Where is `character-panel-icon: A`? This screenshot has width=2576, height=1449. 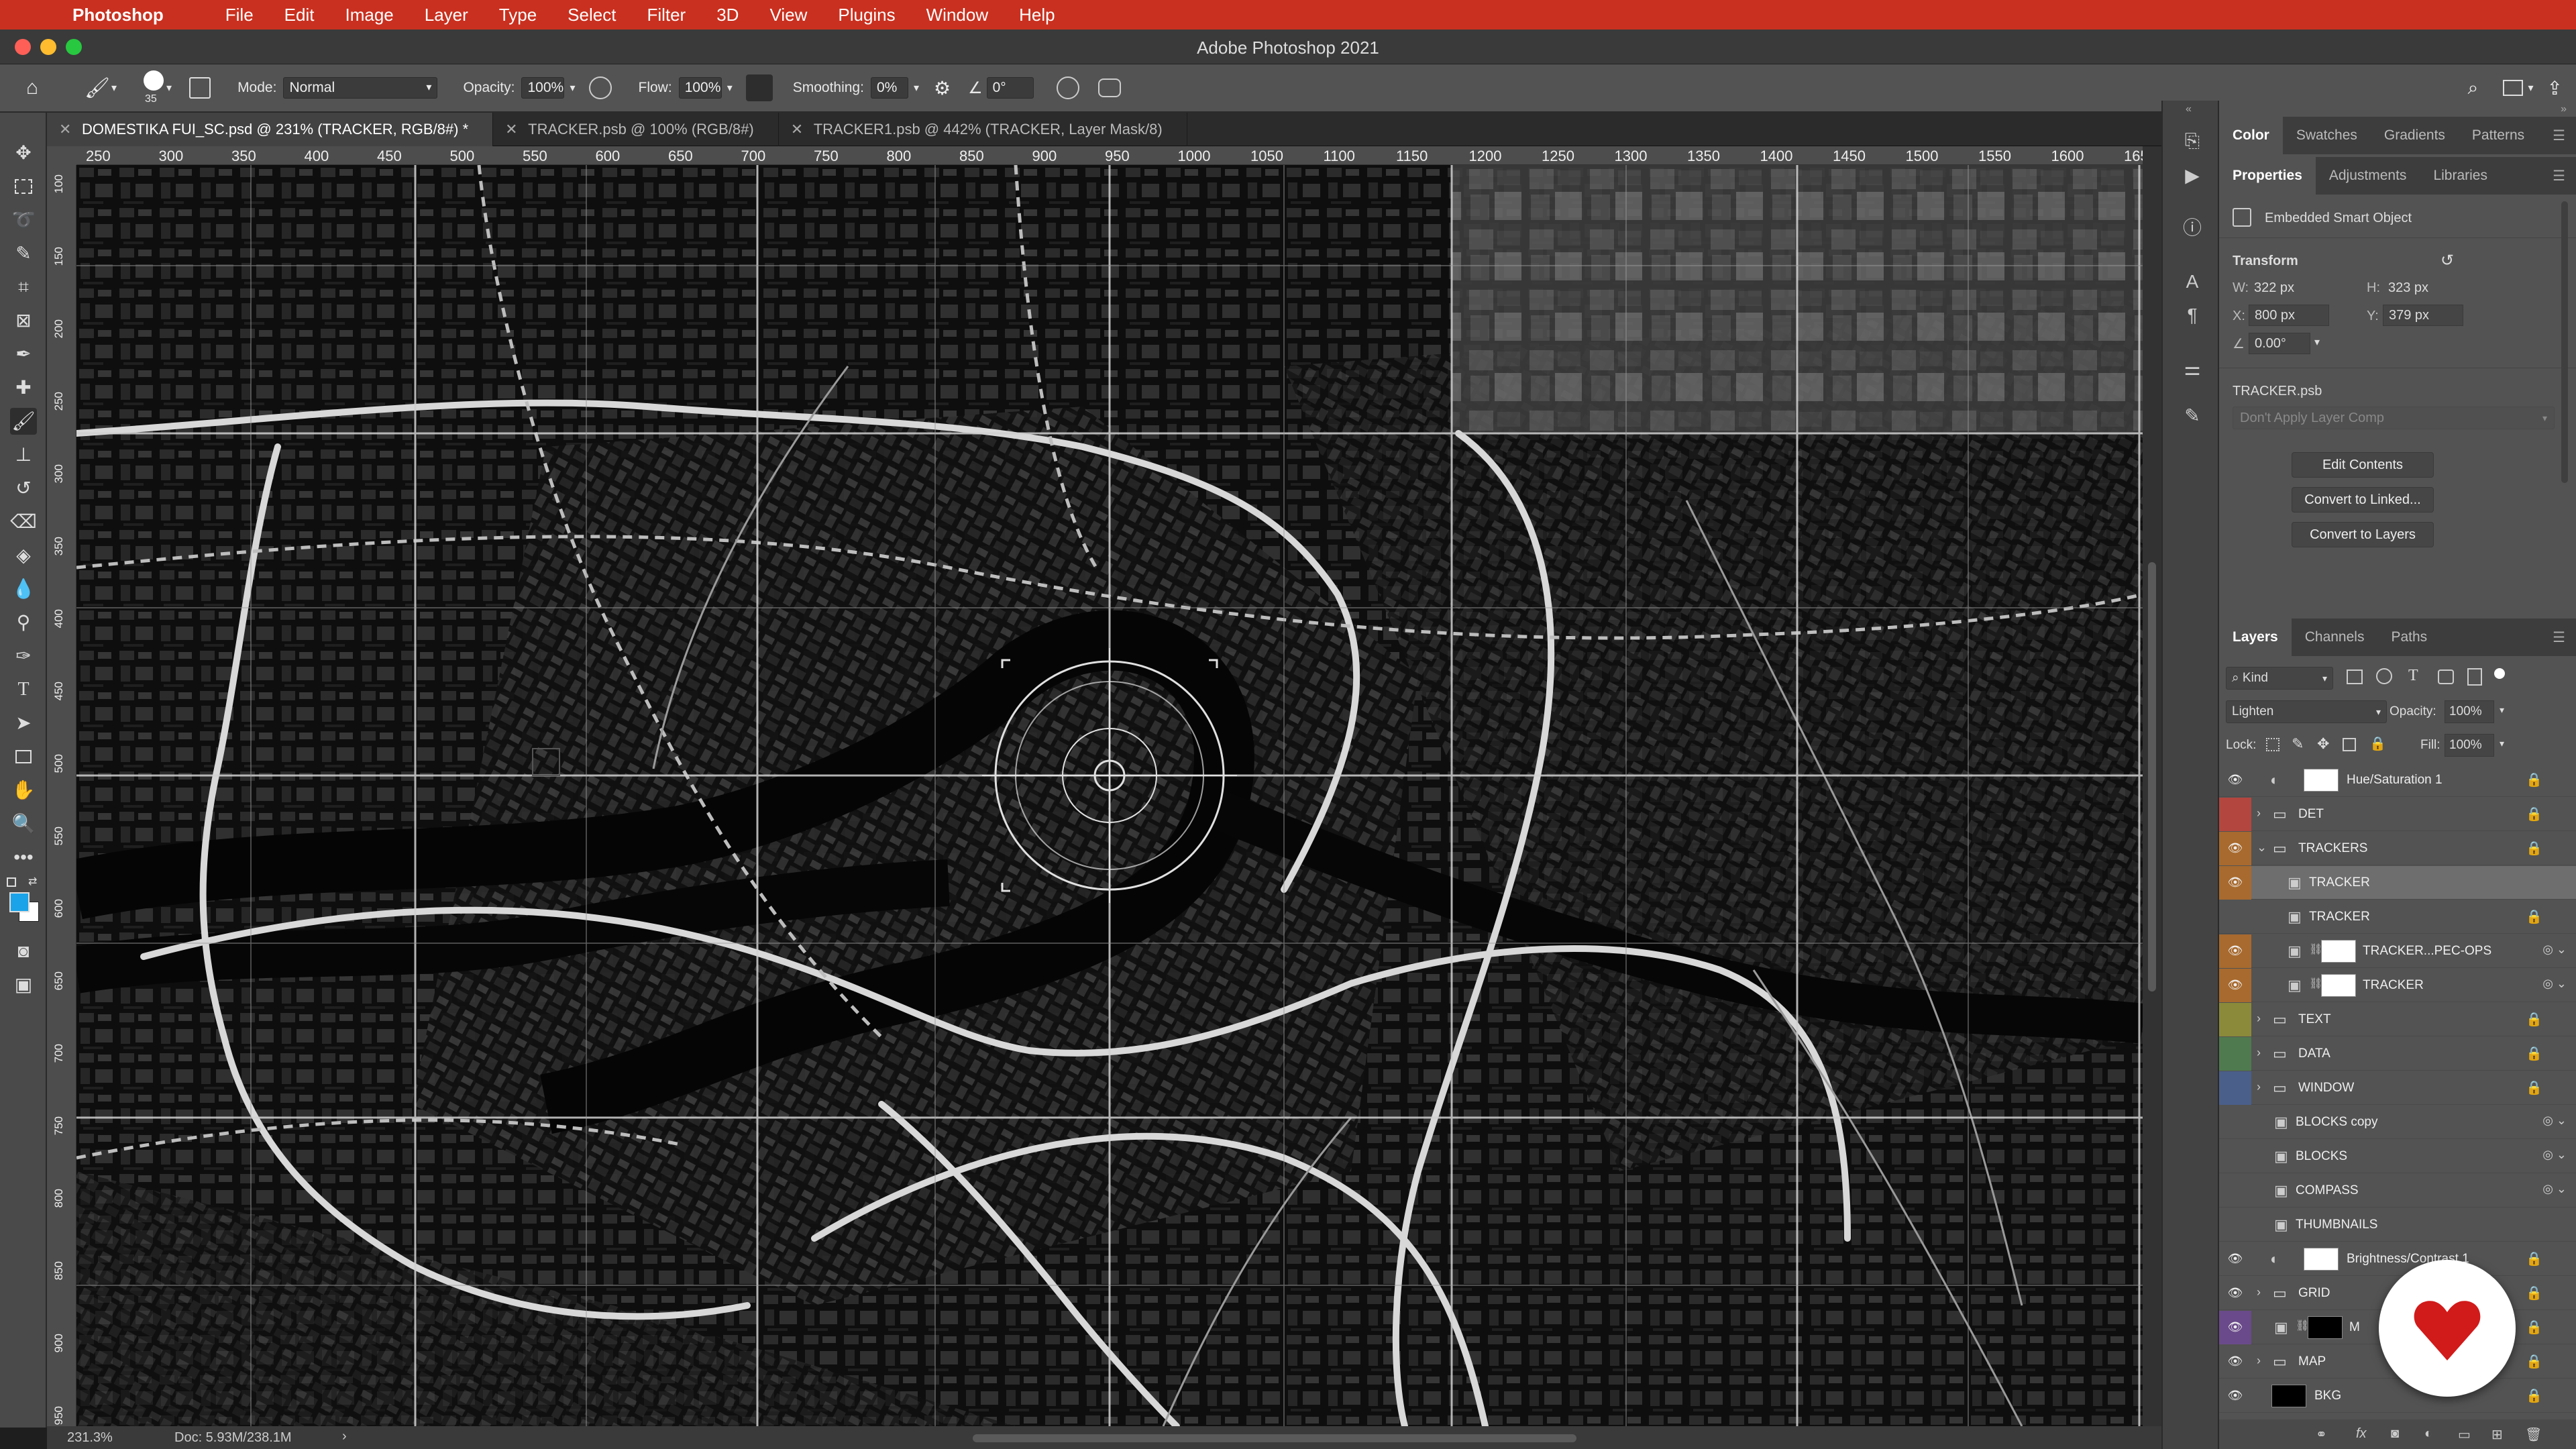
character-panel-icon: A is located at coordinates (2192, 281).